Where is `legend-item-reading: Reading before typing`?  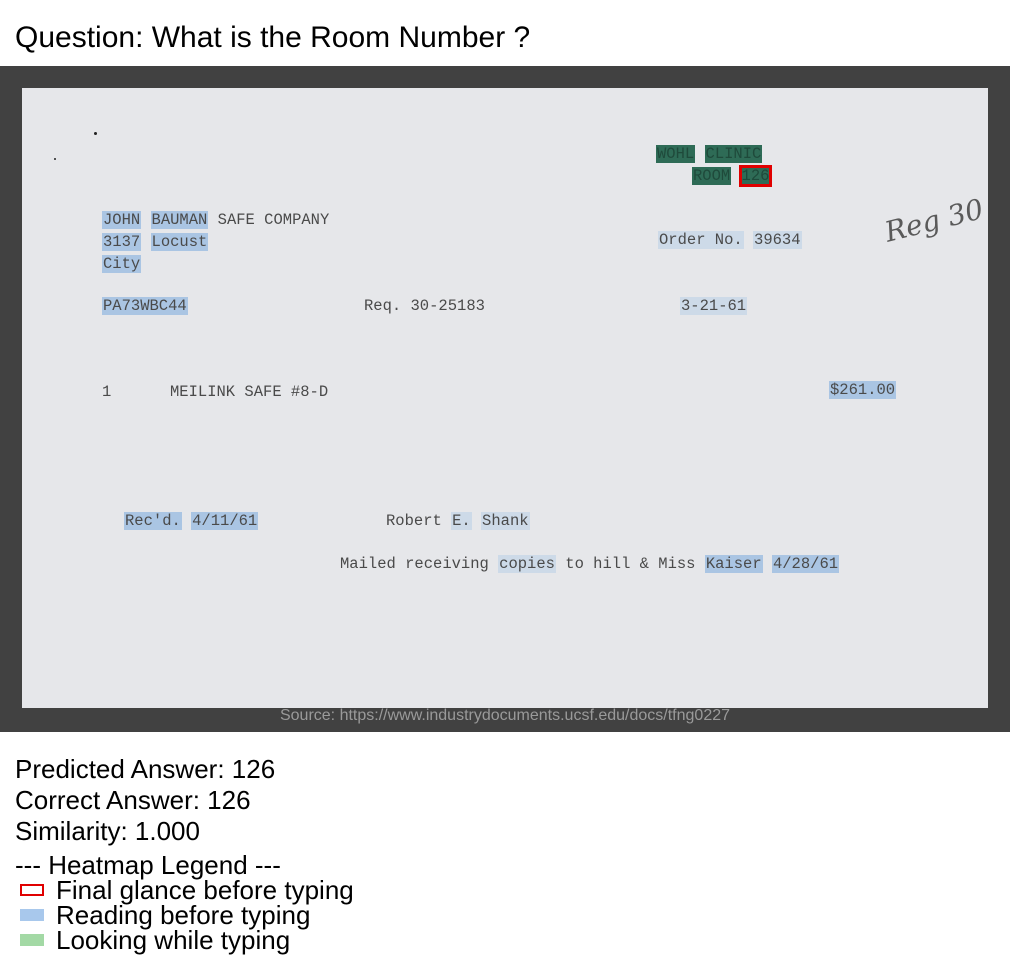 legend-item-reading: Reading before typing is located at coordinates (165, 915).